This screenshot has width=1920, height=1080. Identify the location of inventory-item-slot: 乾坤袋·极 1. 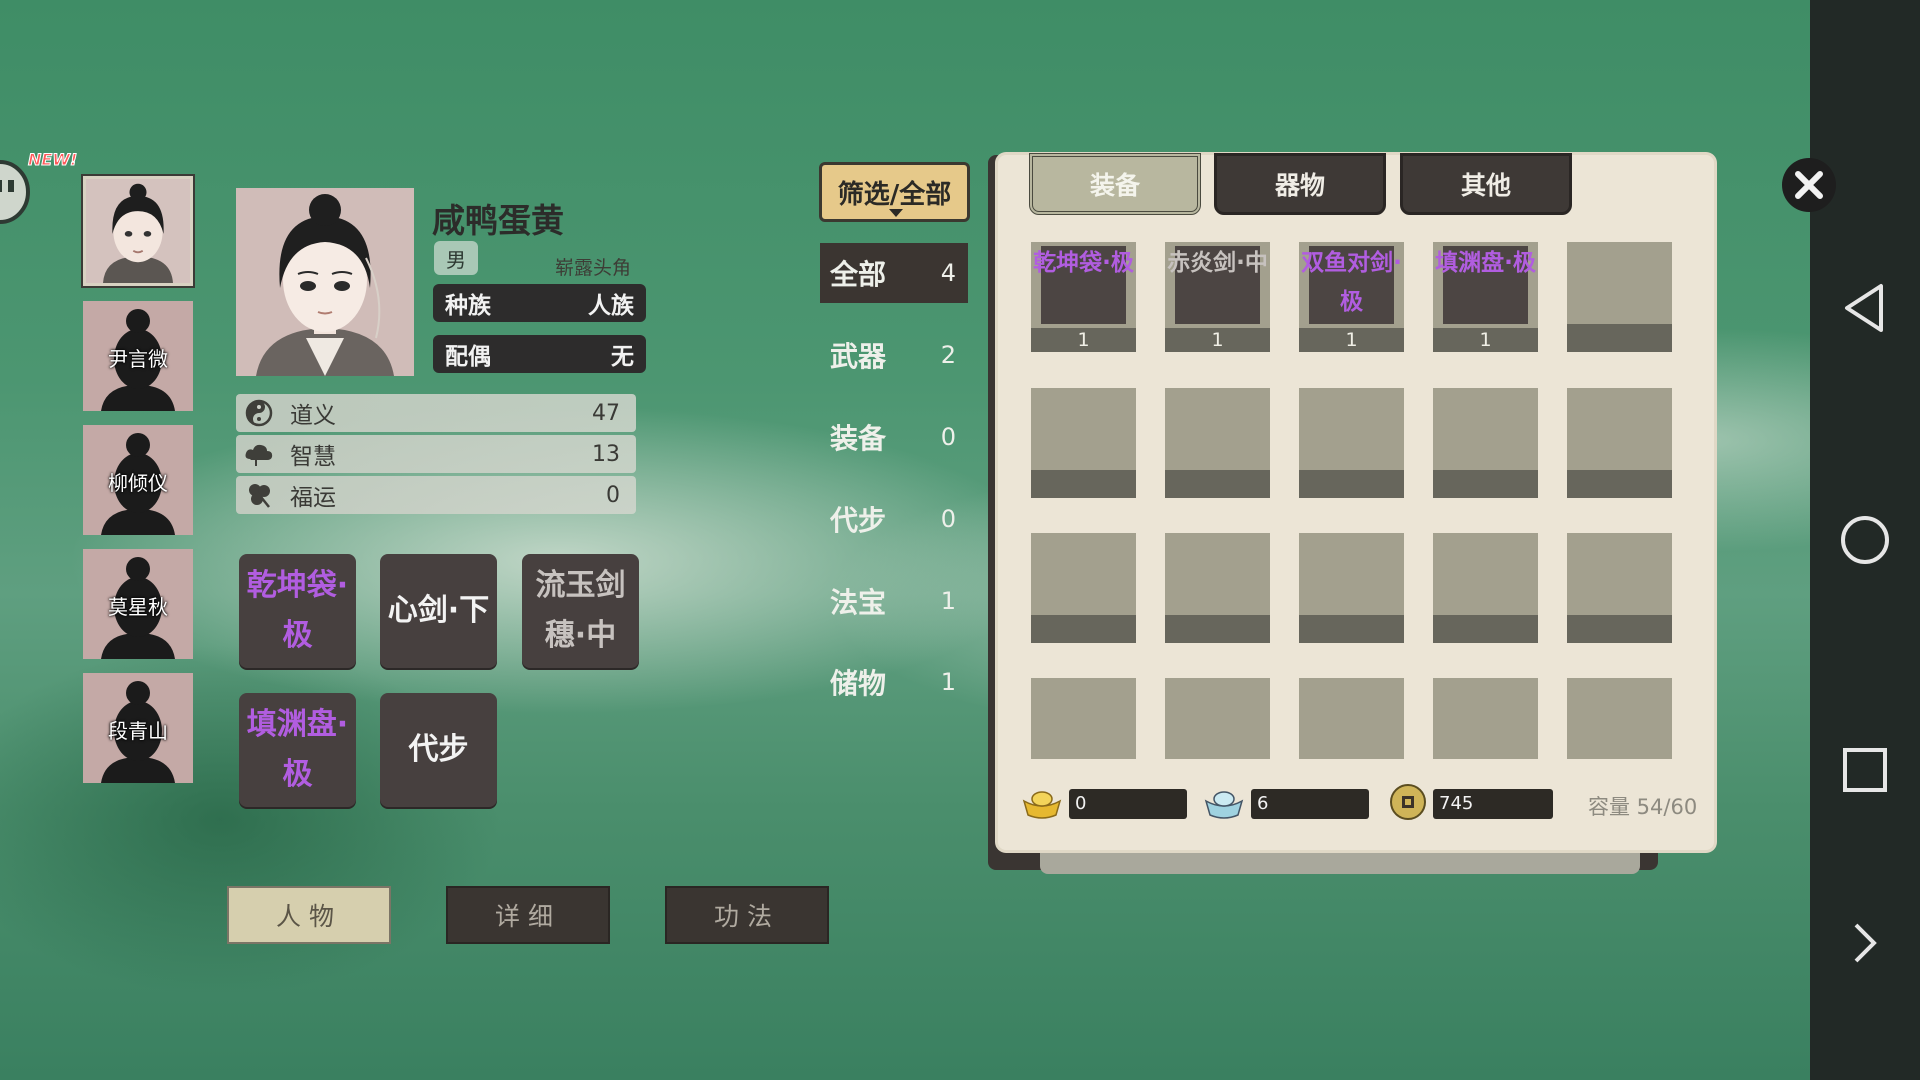
(1083, 297).